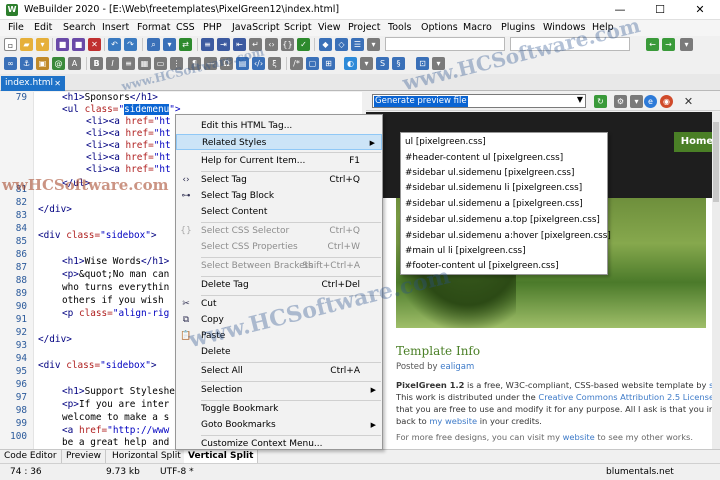 This screenshot has height=480, width=720. Describe the element at coordinates (153, 27) in the screenshot. I see `menu-format: Format` at that location.